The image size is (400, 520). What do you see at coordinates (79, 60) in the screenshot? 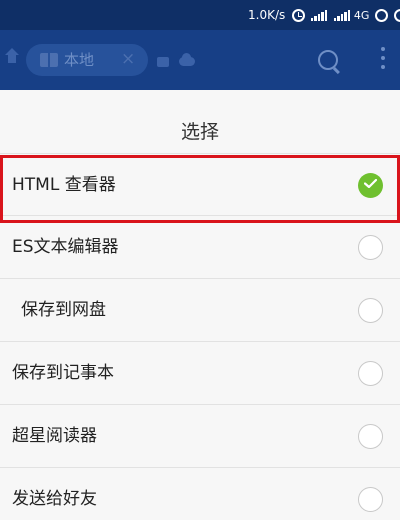
I see `tab-label: 本地` at bounding box center [79, 60].